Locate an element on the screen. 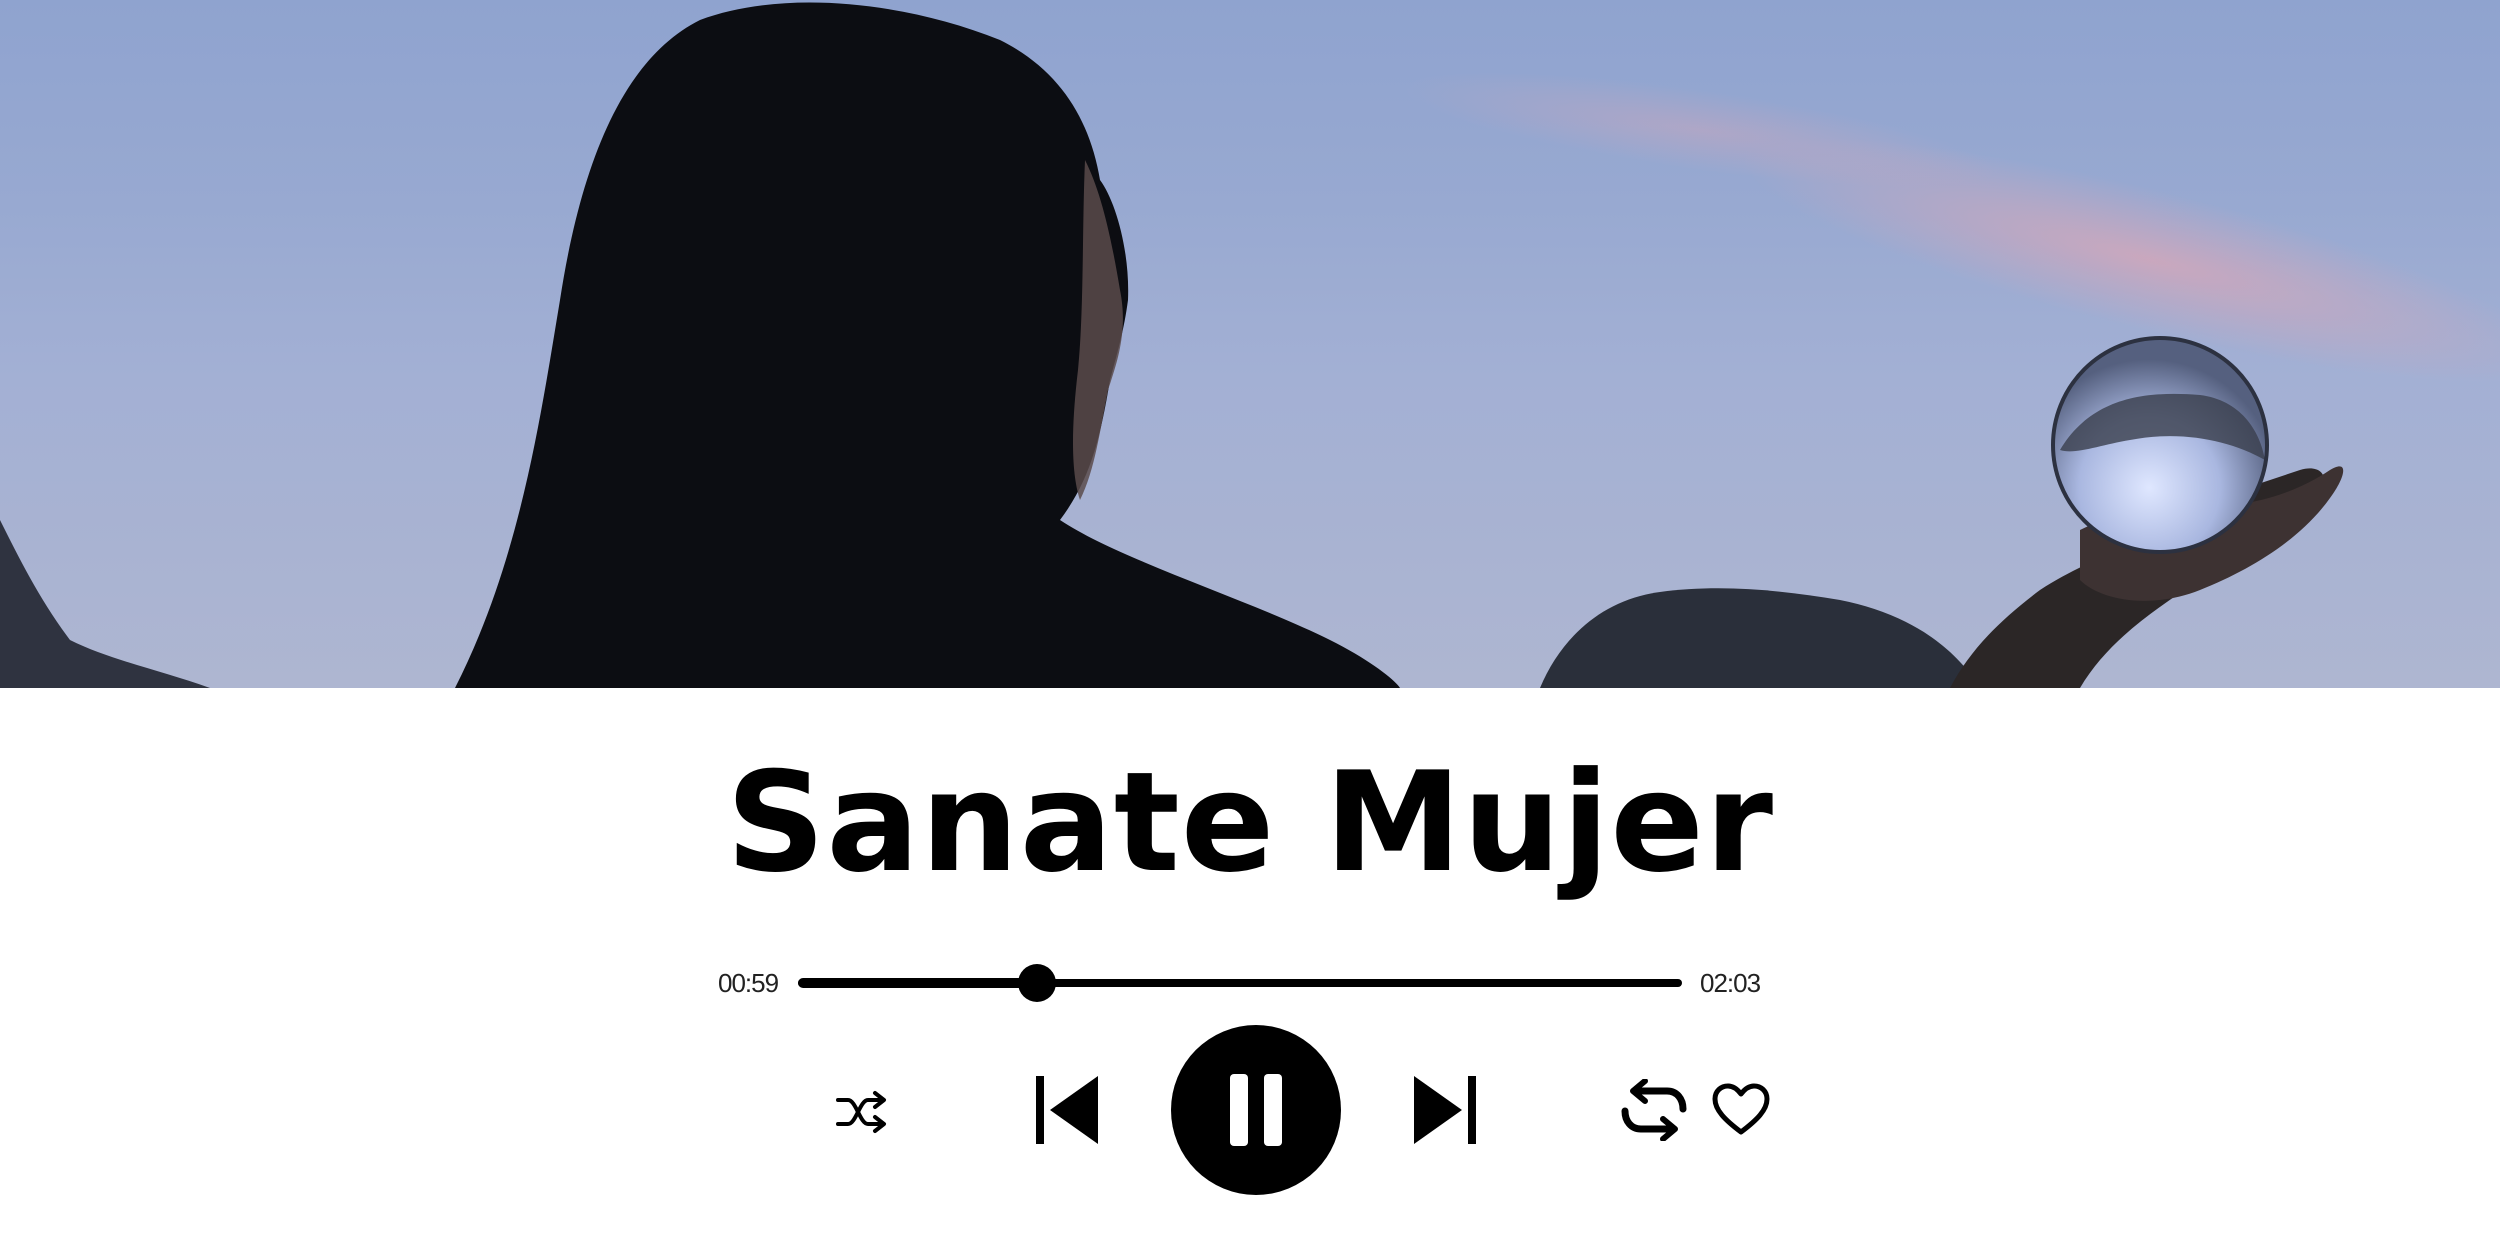 This screenshot has height=1250, width=2500. next-button is located at coordinates (1445, 1110).